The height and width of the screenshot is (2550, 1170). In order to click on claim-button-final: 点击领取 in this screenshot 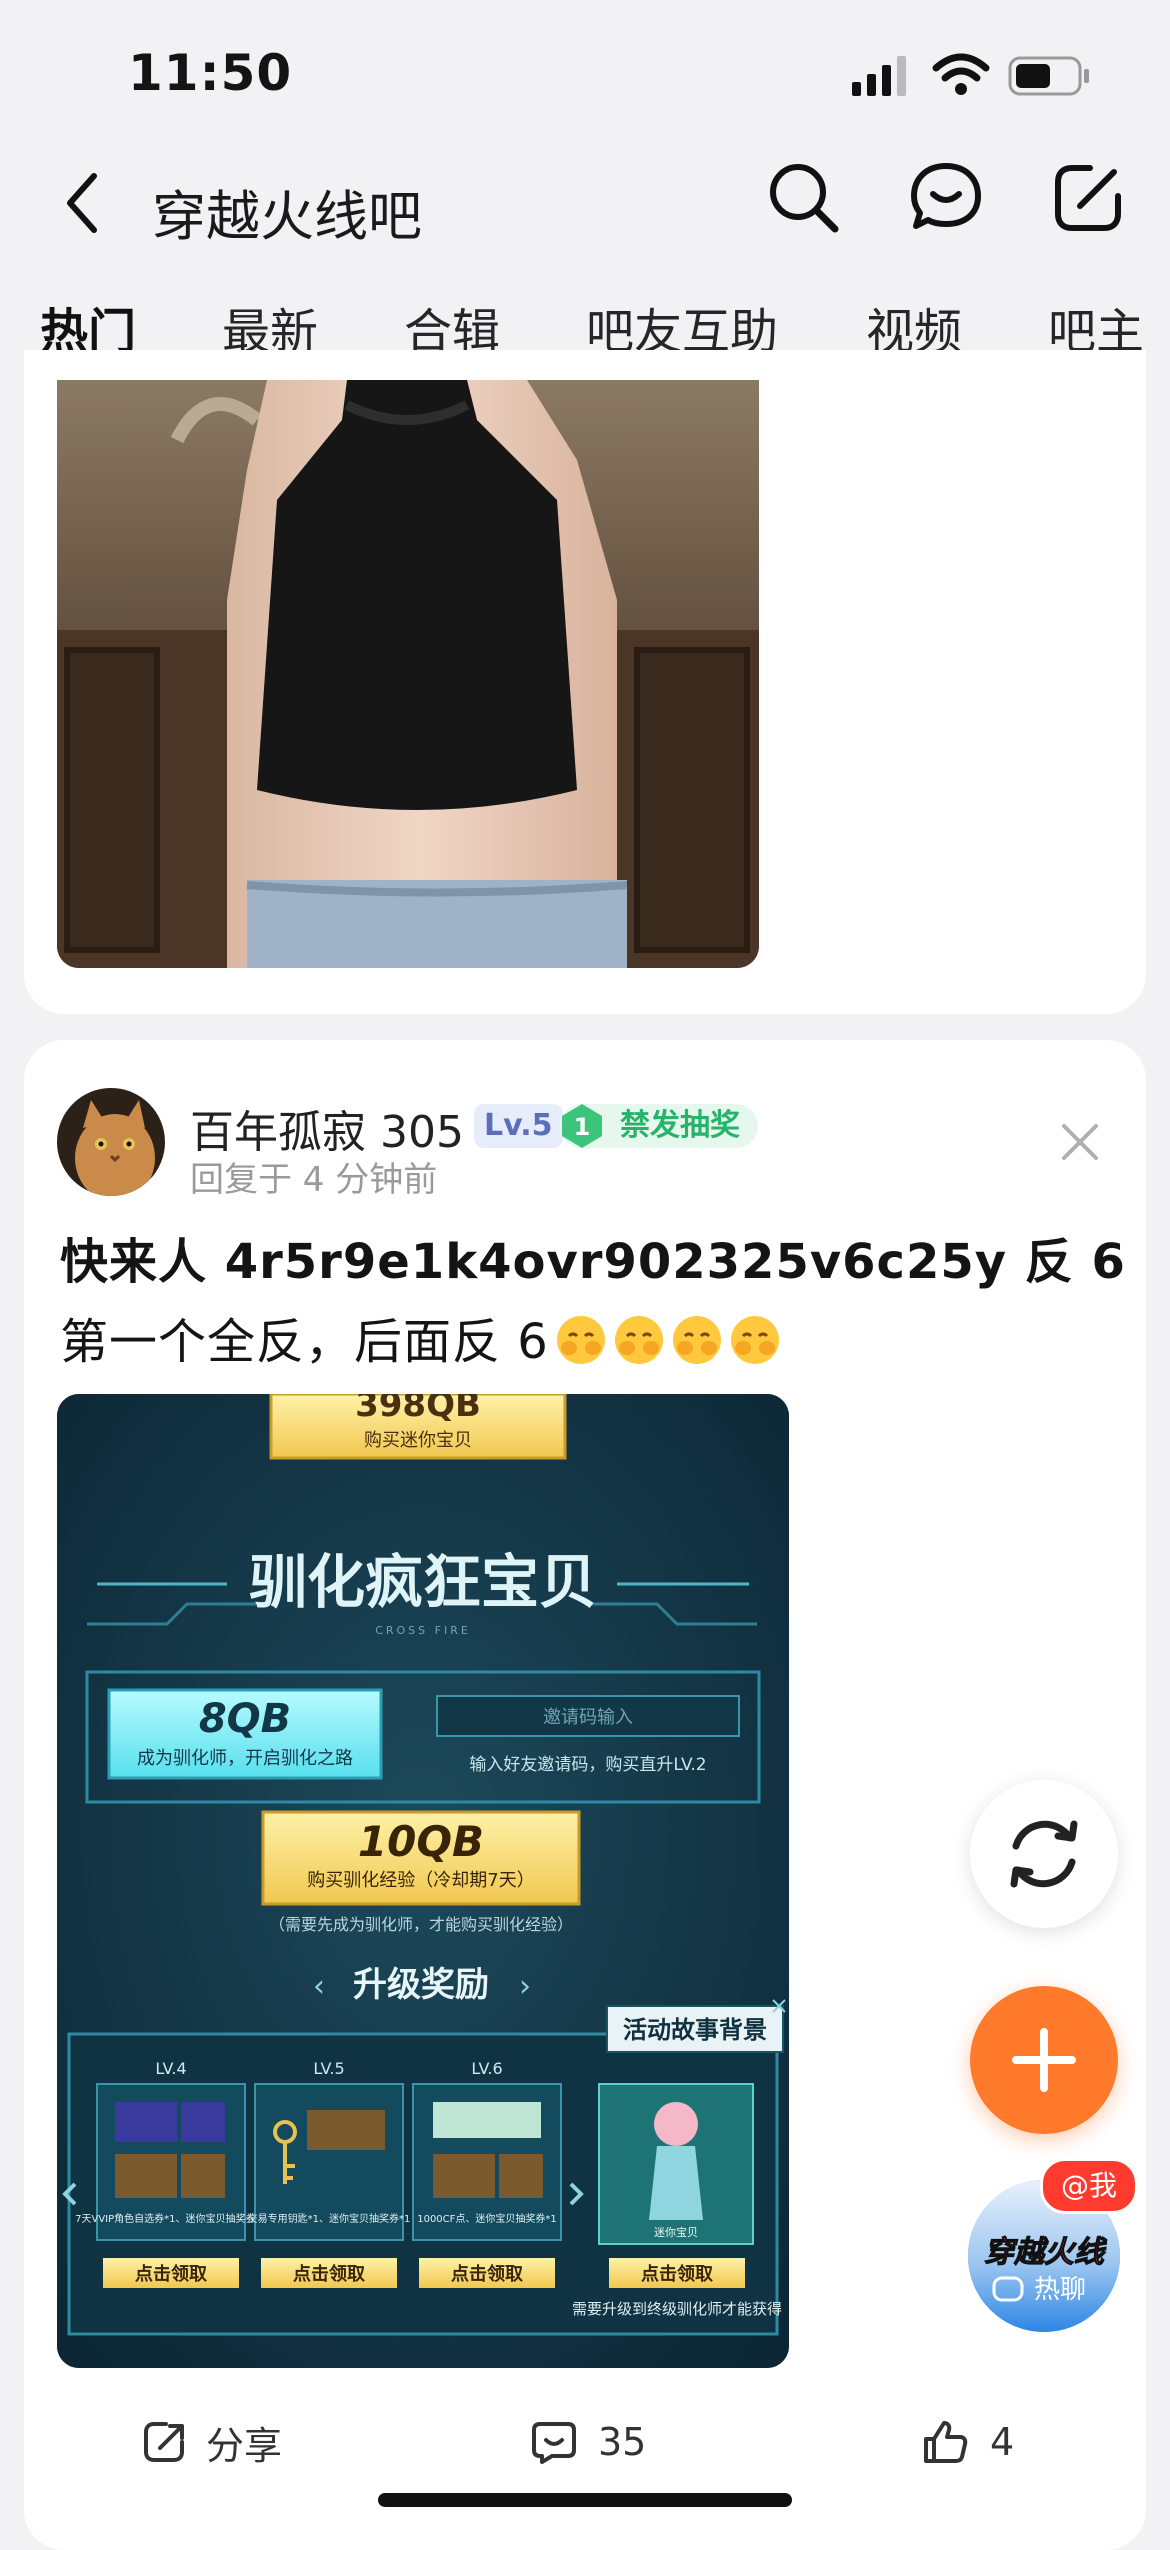, I will do `click(677, 2274)`.